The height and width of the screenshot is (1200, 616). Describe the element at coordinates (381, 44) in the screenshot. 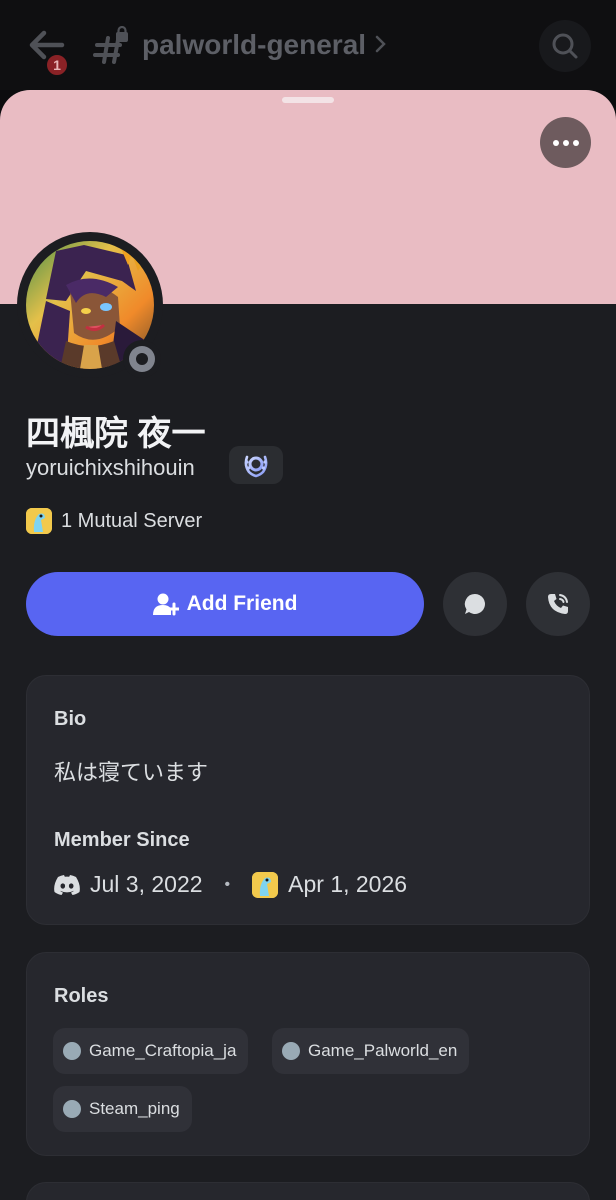

I see `chevron-right-icon` at that location.